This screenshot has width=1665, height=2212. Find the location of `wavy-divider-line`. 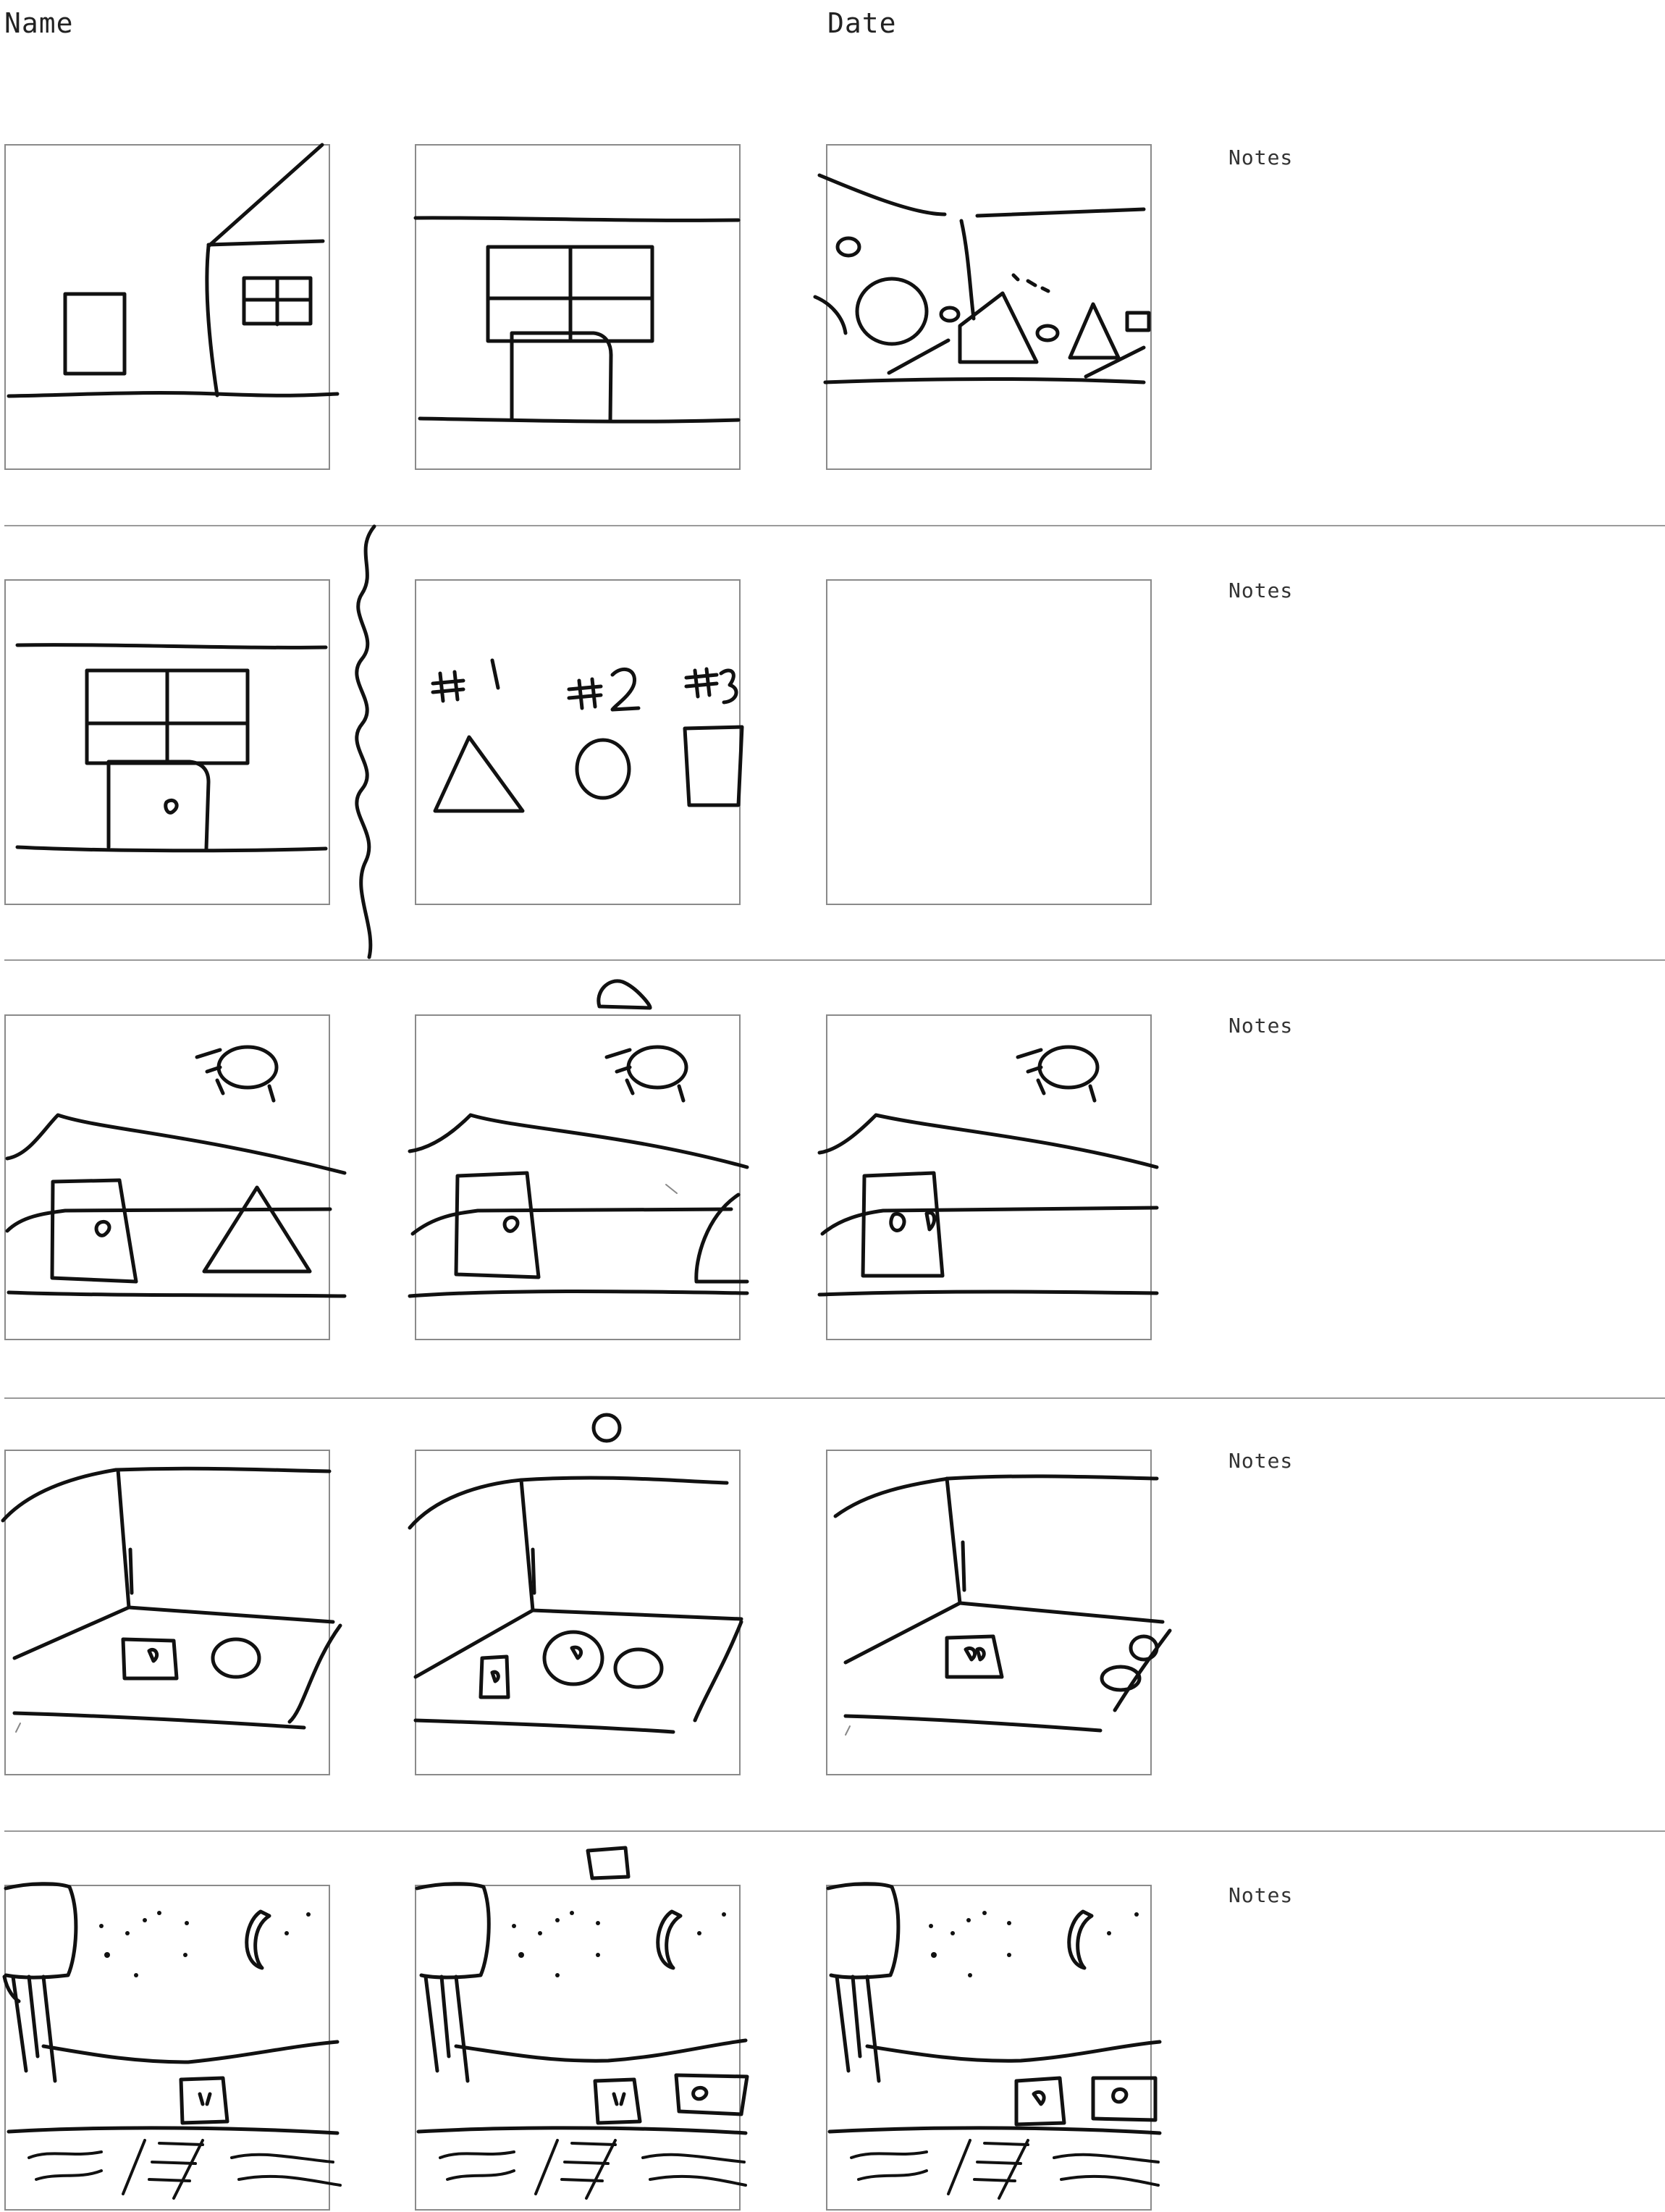

wavy-divider-line is located at coordinates (365, 742).